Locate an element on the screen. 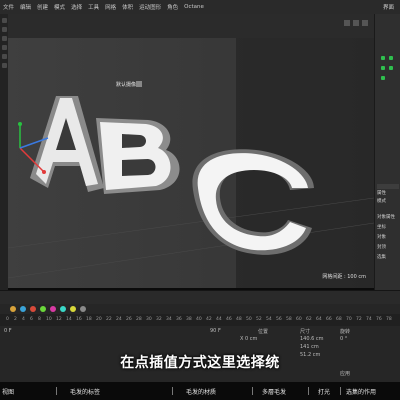 This screenshot has height=400, width=400. x-position-field: X 0 cm is located at coordinates (248, 339).